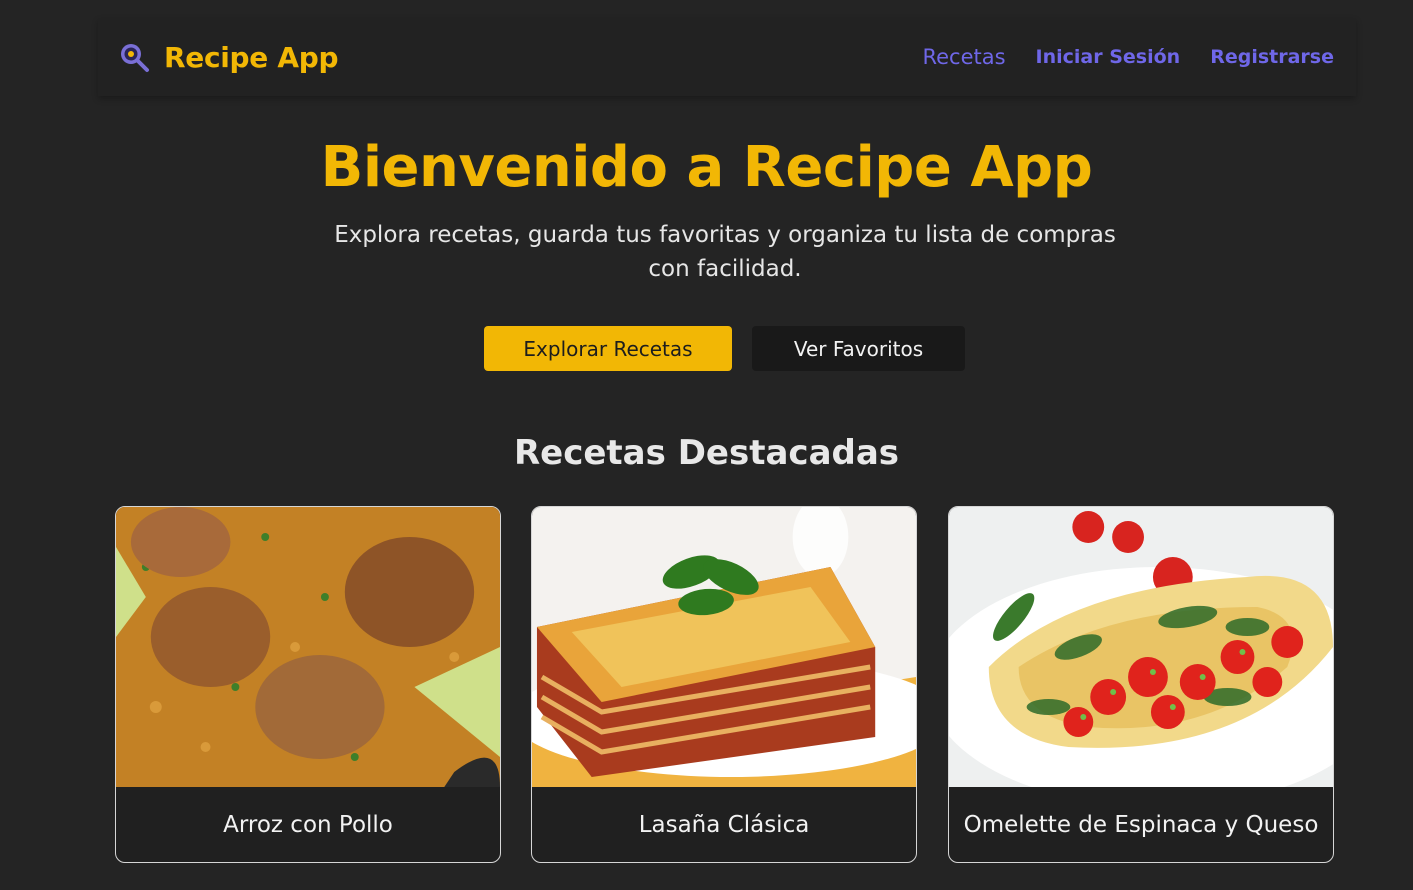 The image size is (1413, 890). I want to click on brand-name: Recipe App, so click(251, 57).